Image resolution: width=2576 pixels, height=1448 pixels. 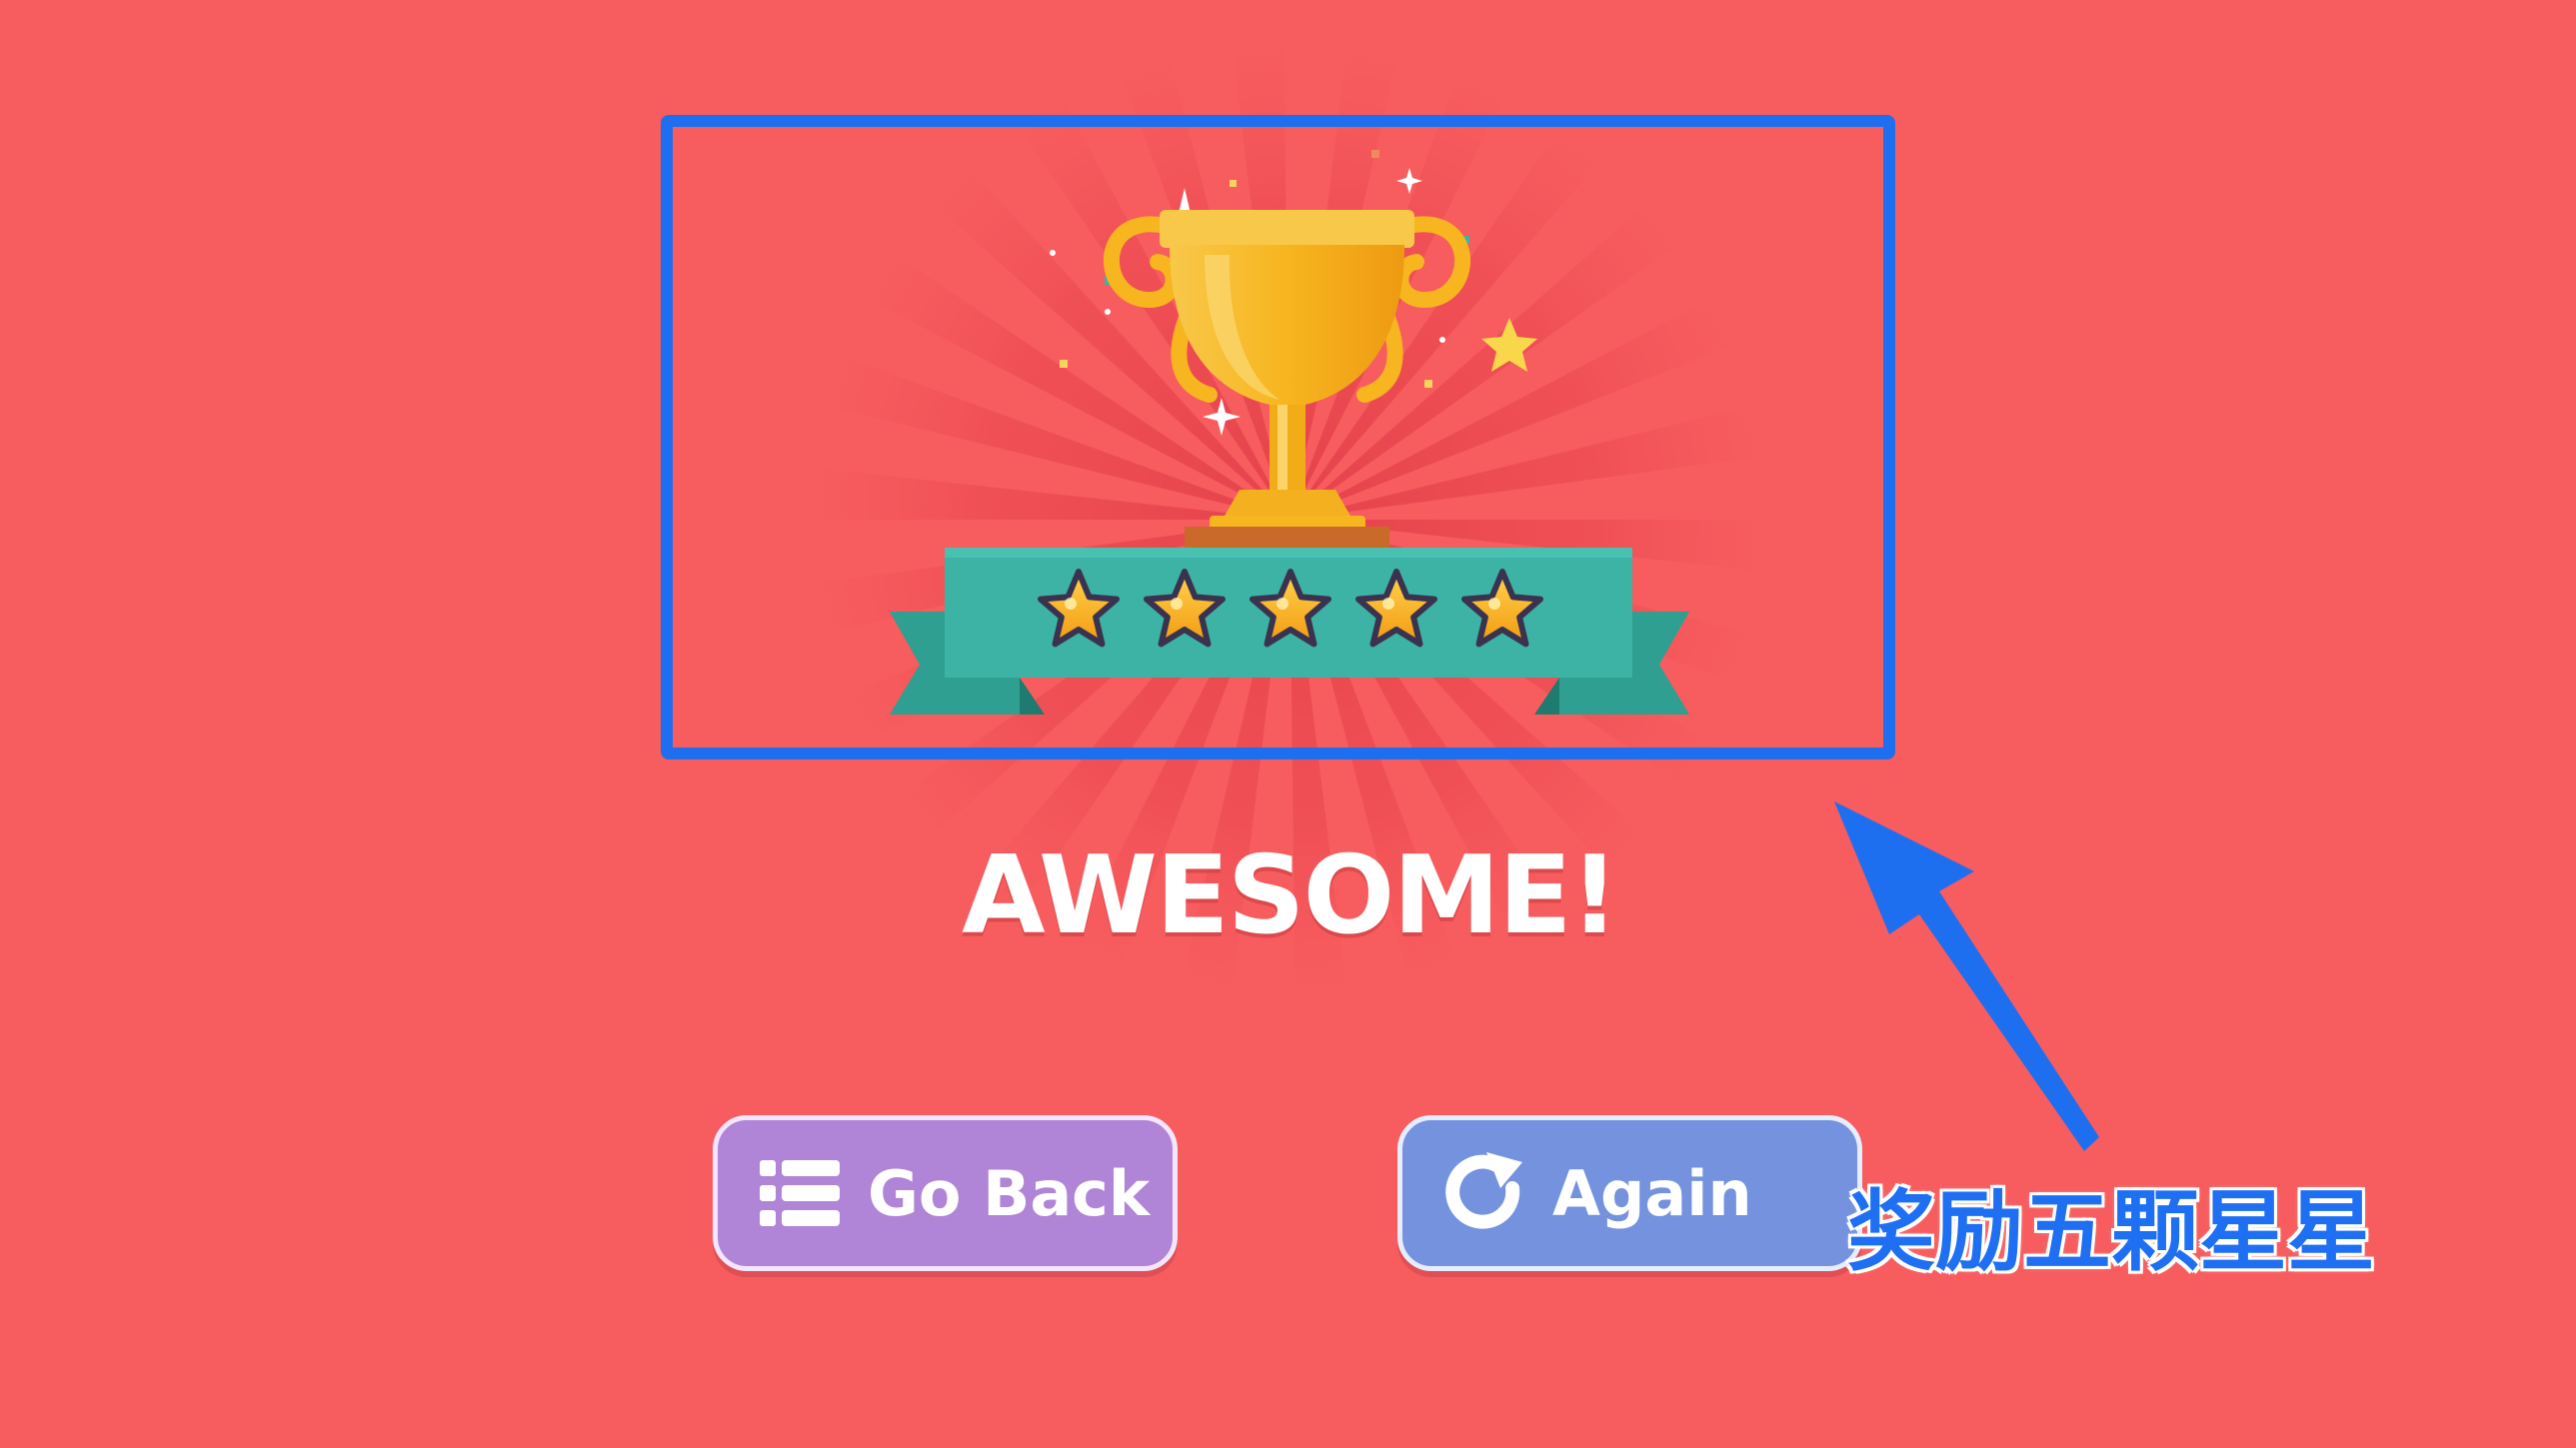 What do you see at coordinates (1290, 895) in the screenshot?
I see `result-title: AWESOME!` at bounding box center [1290, 895].